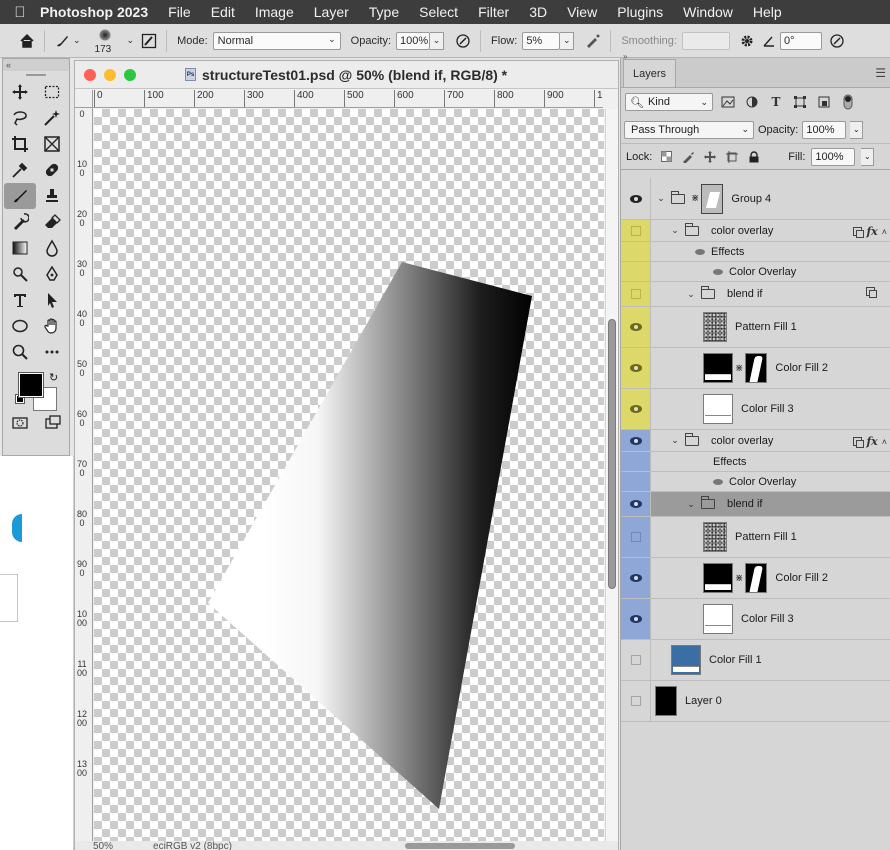 This screenshot has width=890, height=850. Describe the element at coordinates (700, 251) in the screenshot. I see `eye-icon` at that location.